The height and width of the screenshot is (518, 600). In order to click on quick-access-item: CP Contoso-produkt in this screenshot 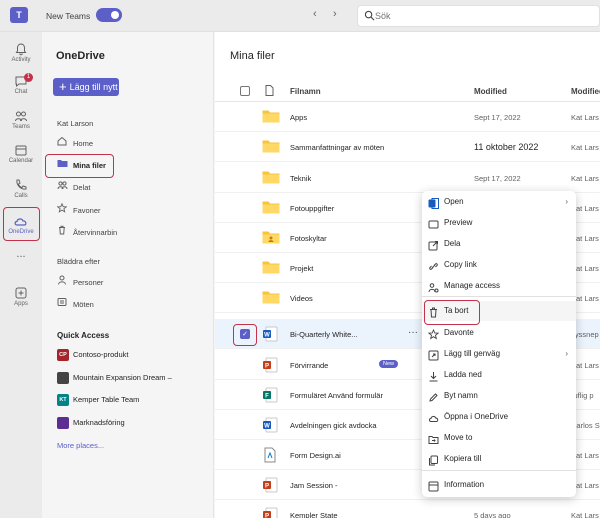, I will do `click(92, 355)`.